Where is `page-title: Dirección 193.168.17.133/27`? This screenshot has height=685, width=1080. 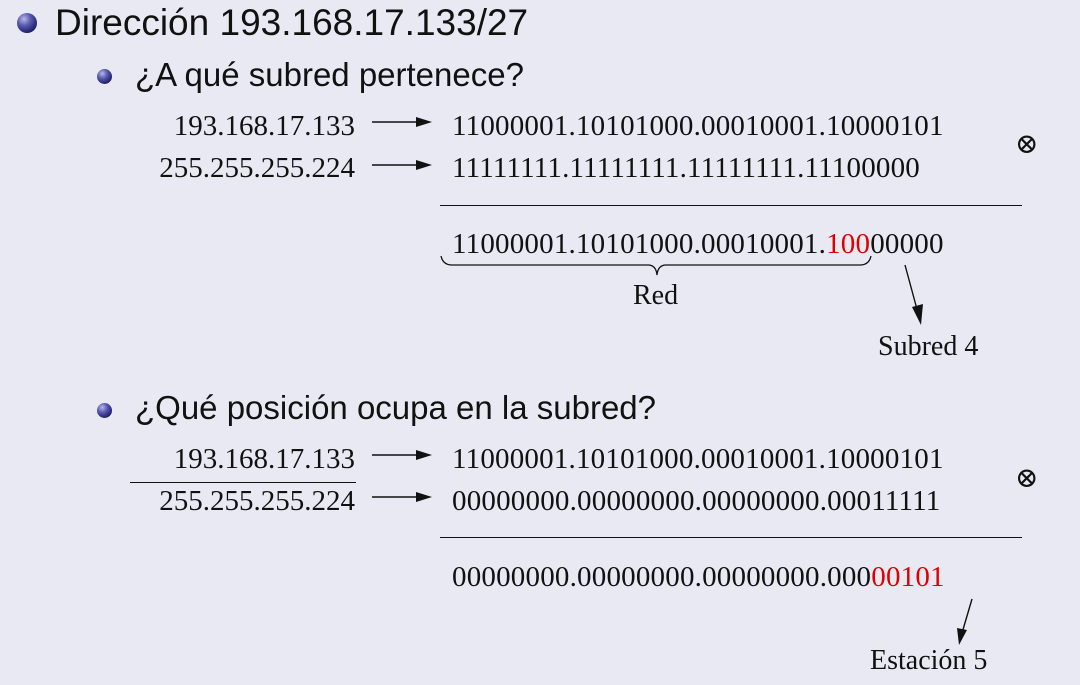
page-title: Dirección 193.168.17.133/27 is located at coordinates (292, 22).